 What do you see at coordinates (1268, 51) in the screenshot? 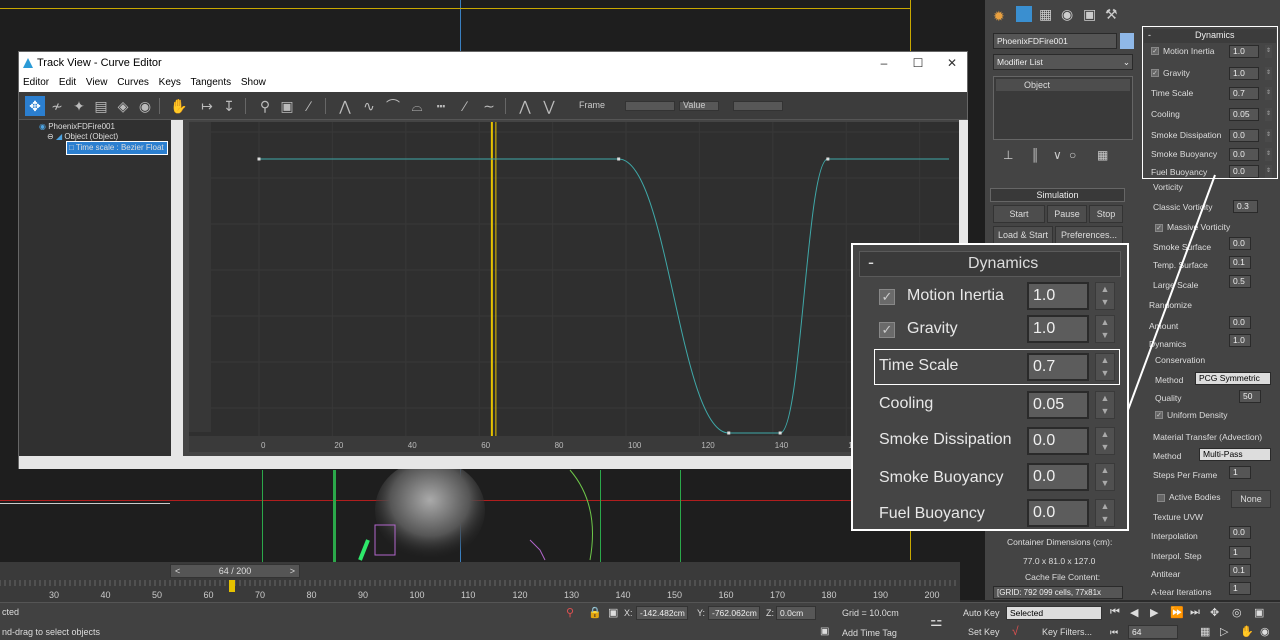
I see `motion-inertia-spinner: ⇕` at bounding box center [1268, 51].